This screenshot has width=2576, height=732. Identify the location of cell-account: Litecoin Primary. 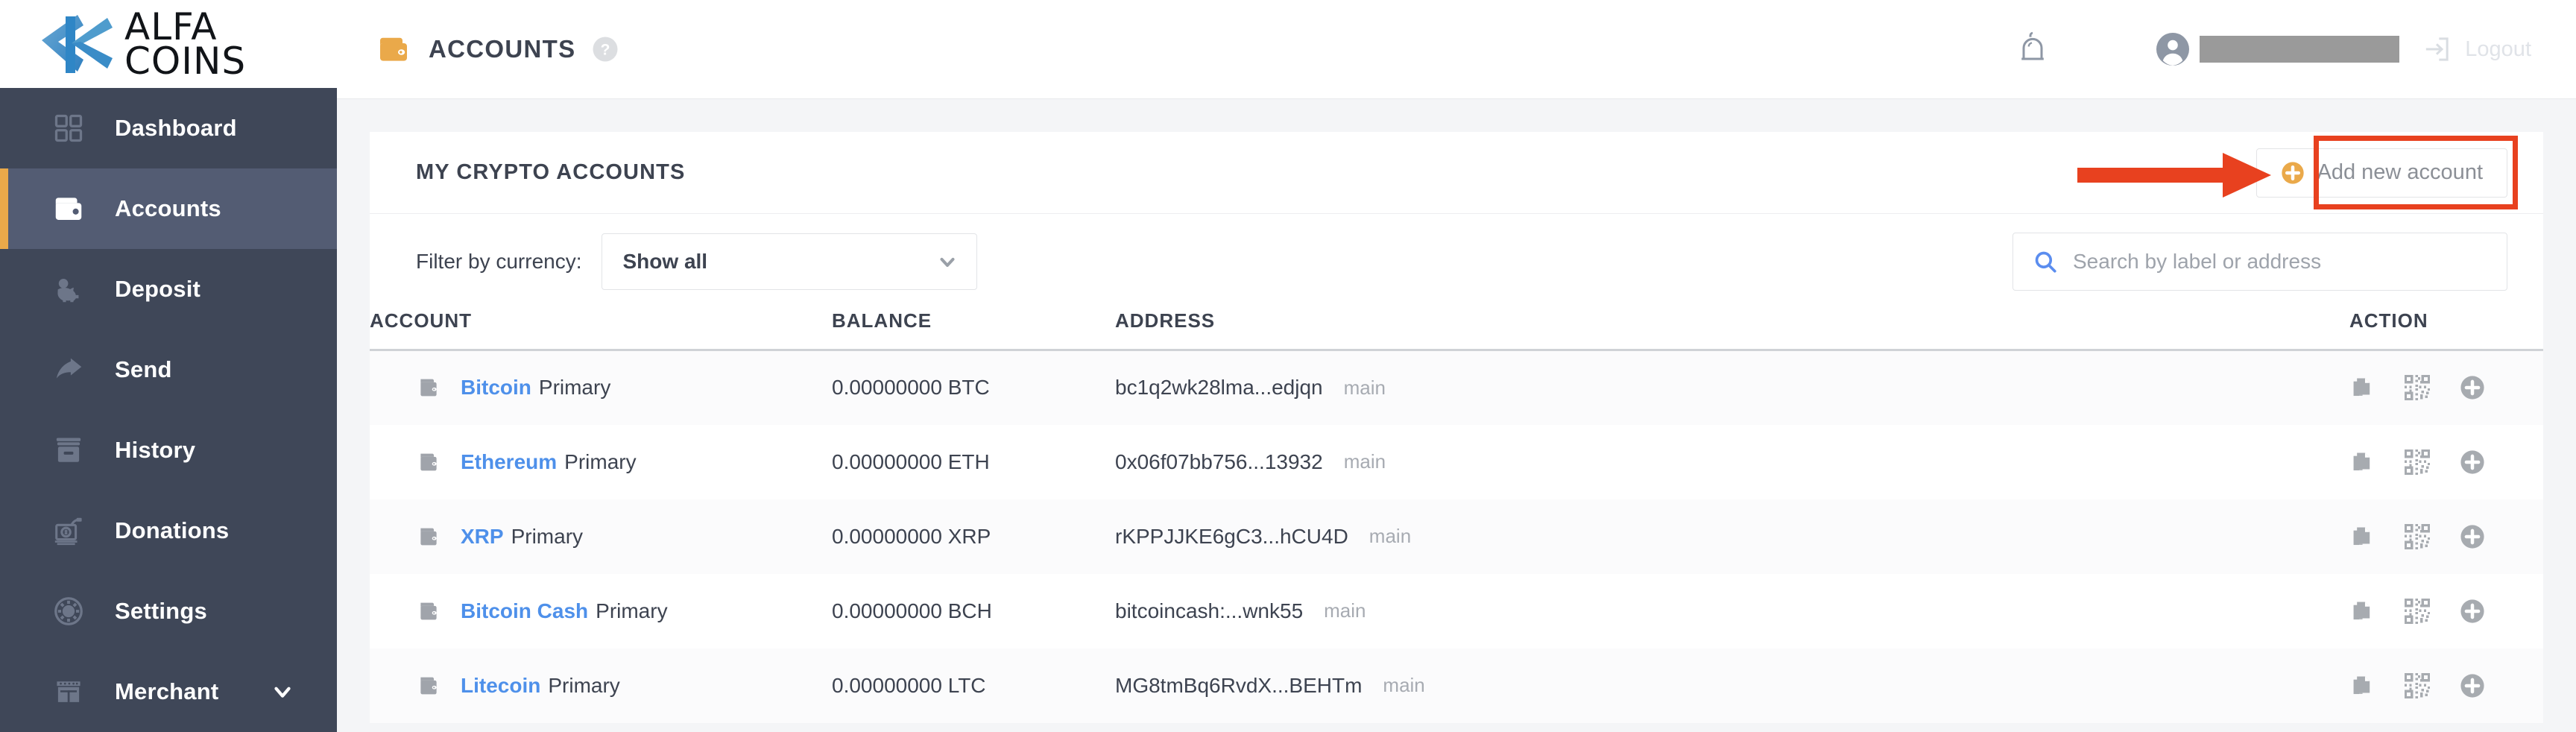
(601, 686).